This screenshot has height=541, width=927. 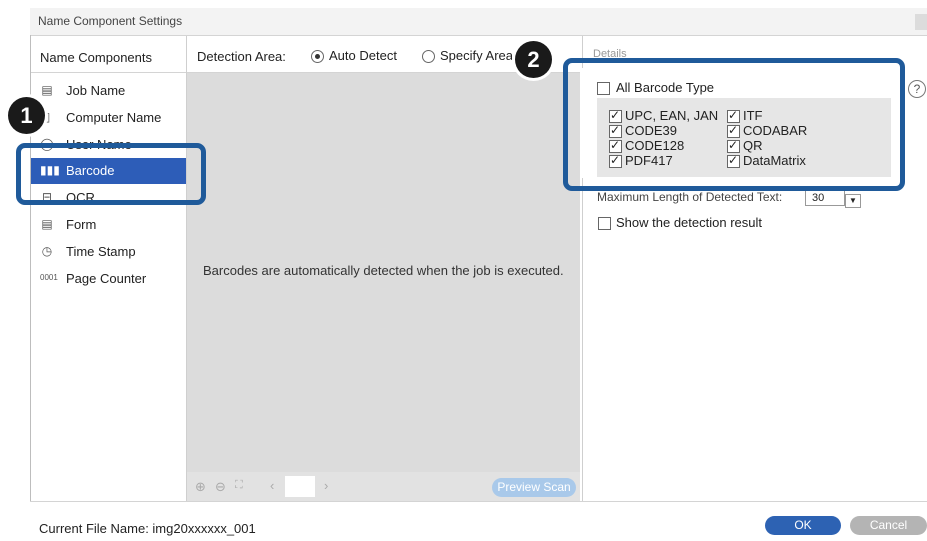 What do you see at coordinates (47, 90) in the screenshot?
I see `document-icon: ▤` at bounding box center [47, 90].